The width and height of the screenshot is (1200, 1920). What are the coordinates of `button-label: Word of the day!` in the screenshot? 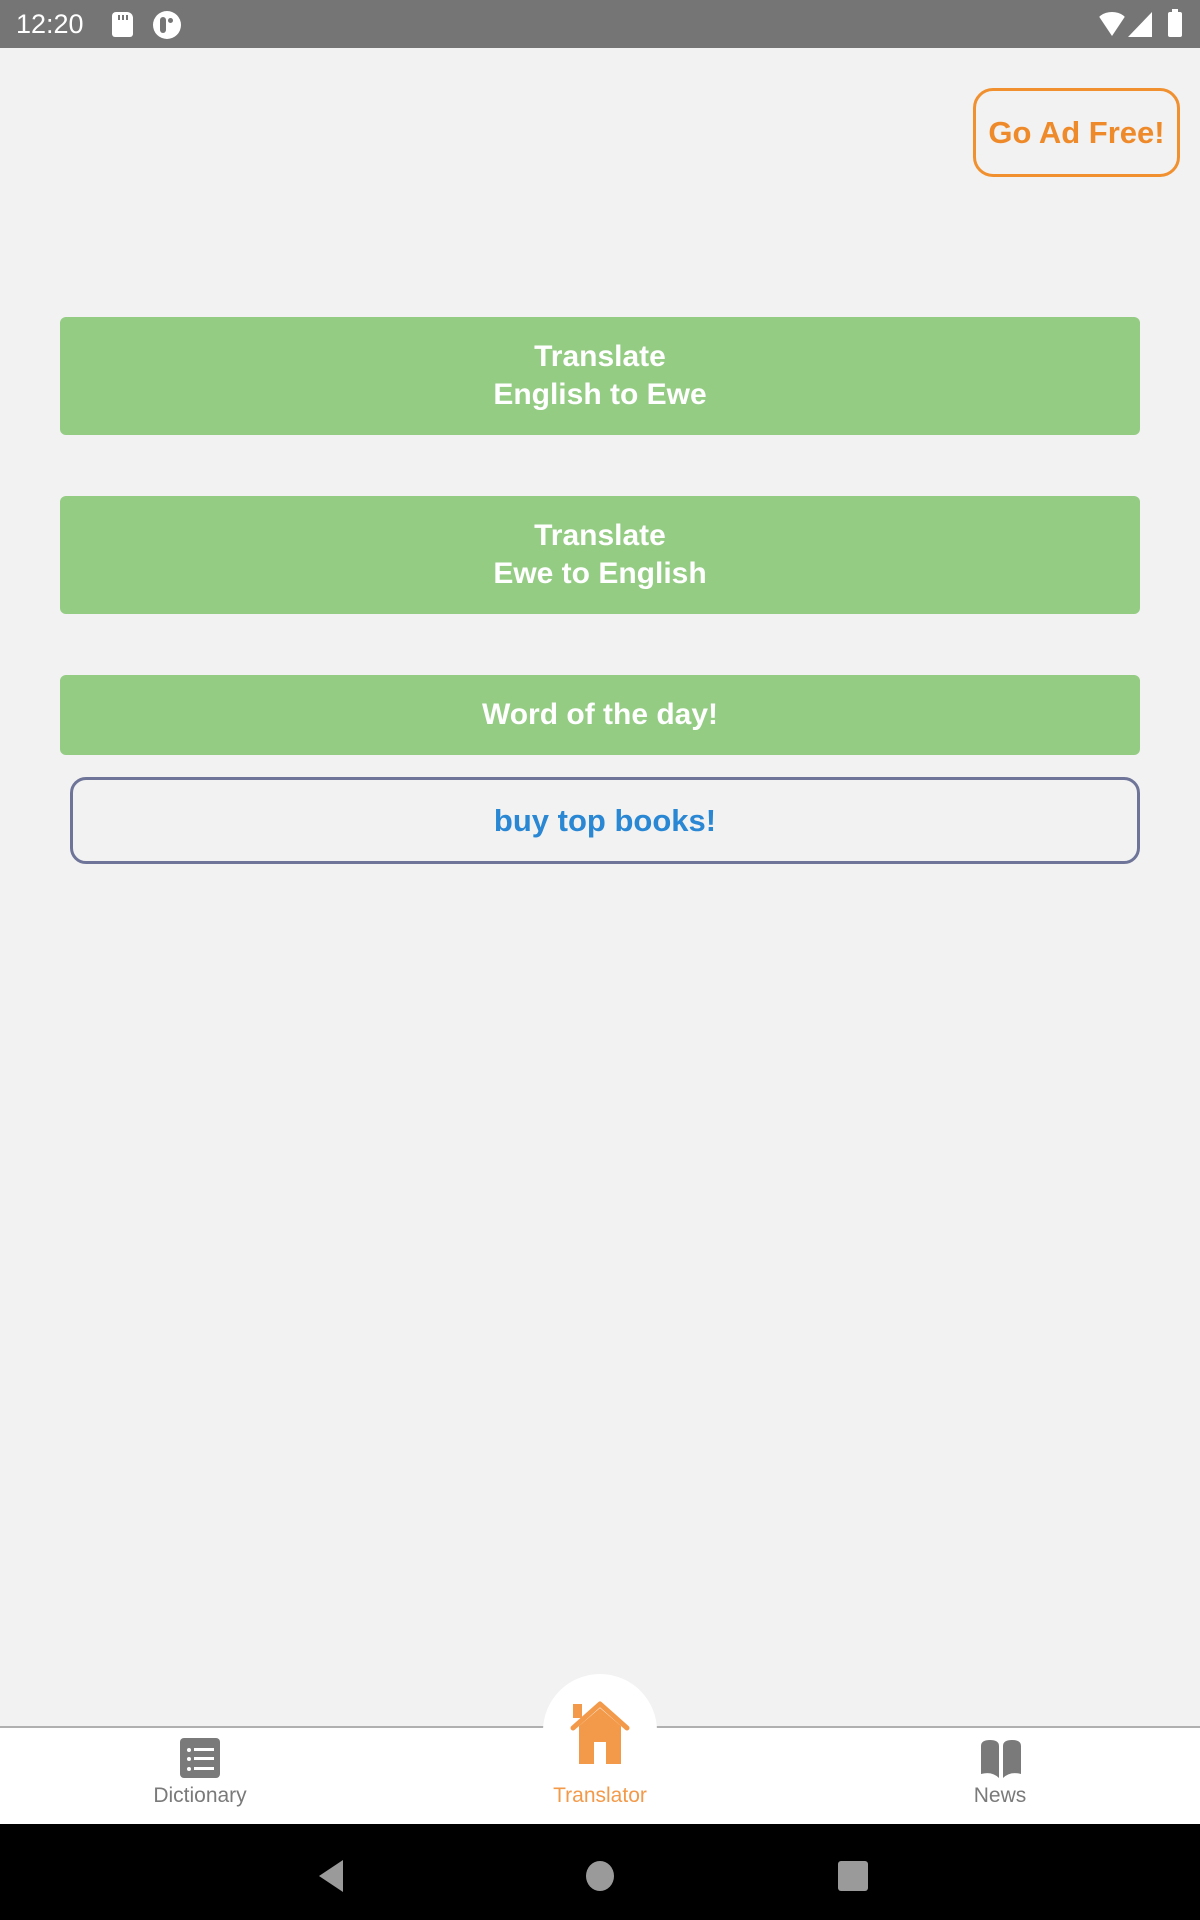 It's located at (600, 714).